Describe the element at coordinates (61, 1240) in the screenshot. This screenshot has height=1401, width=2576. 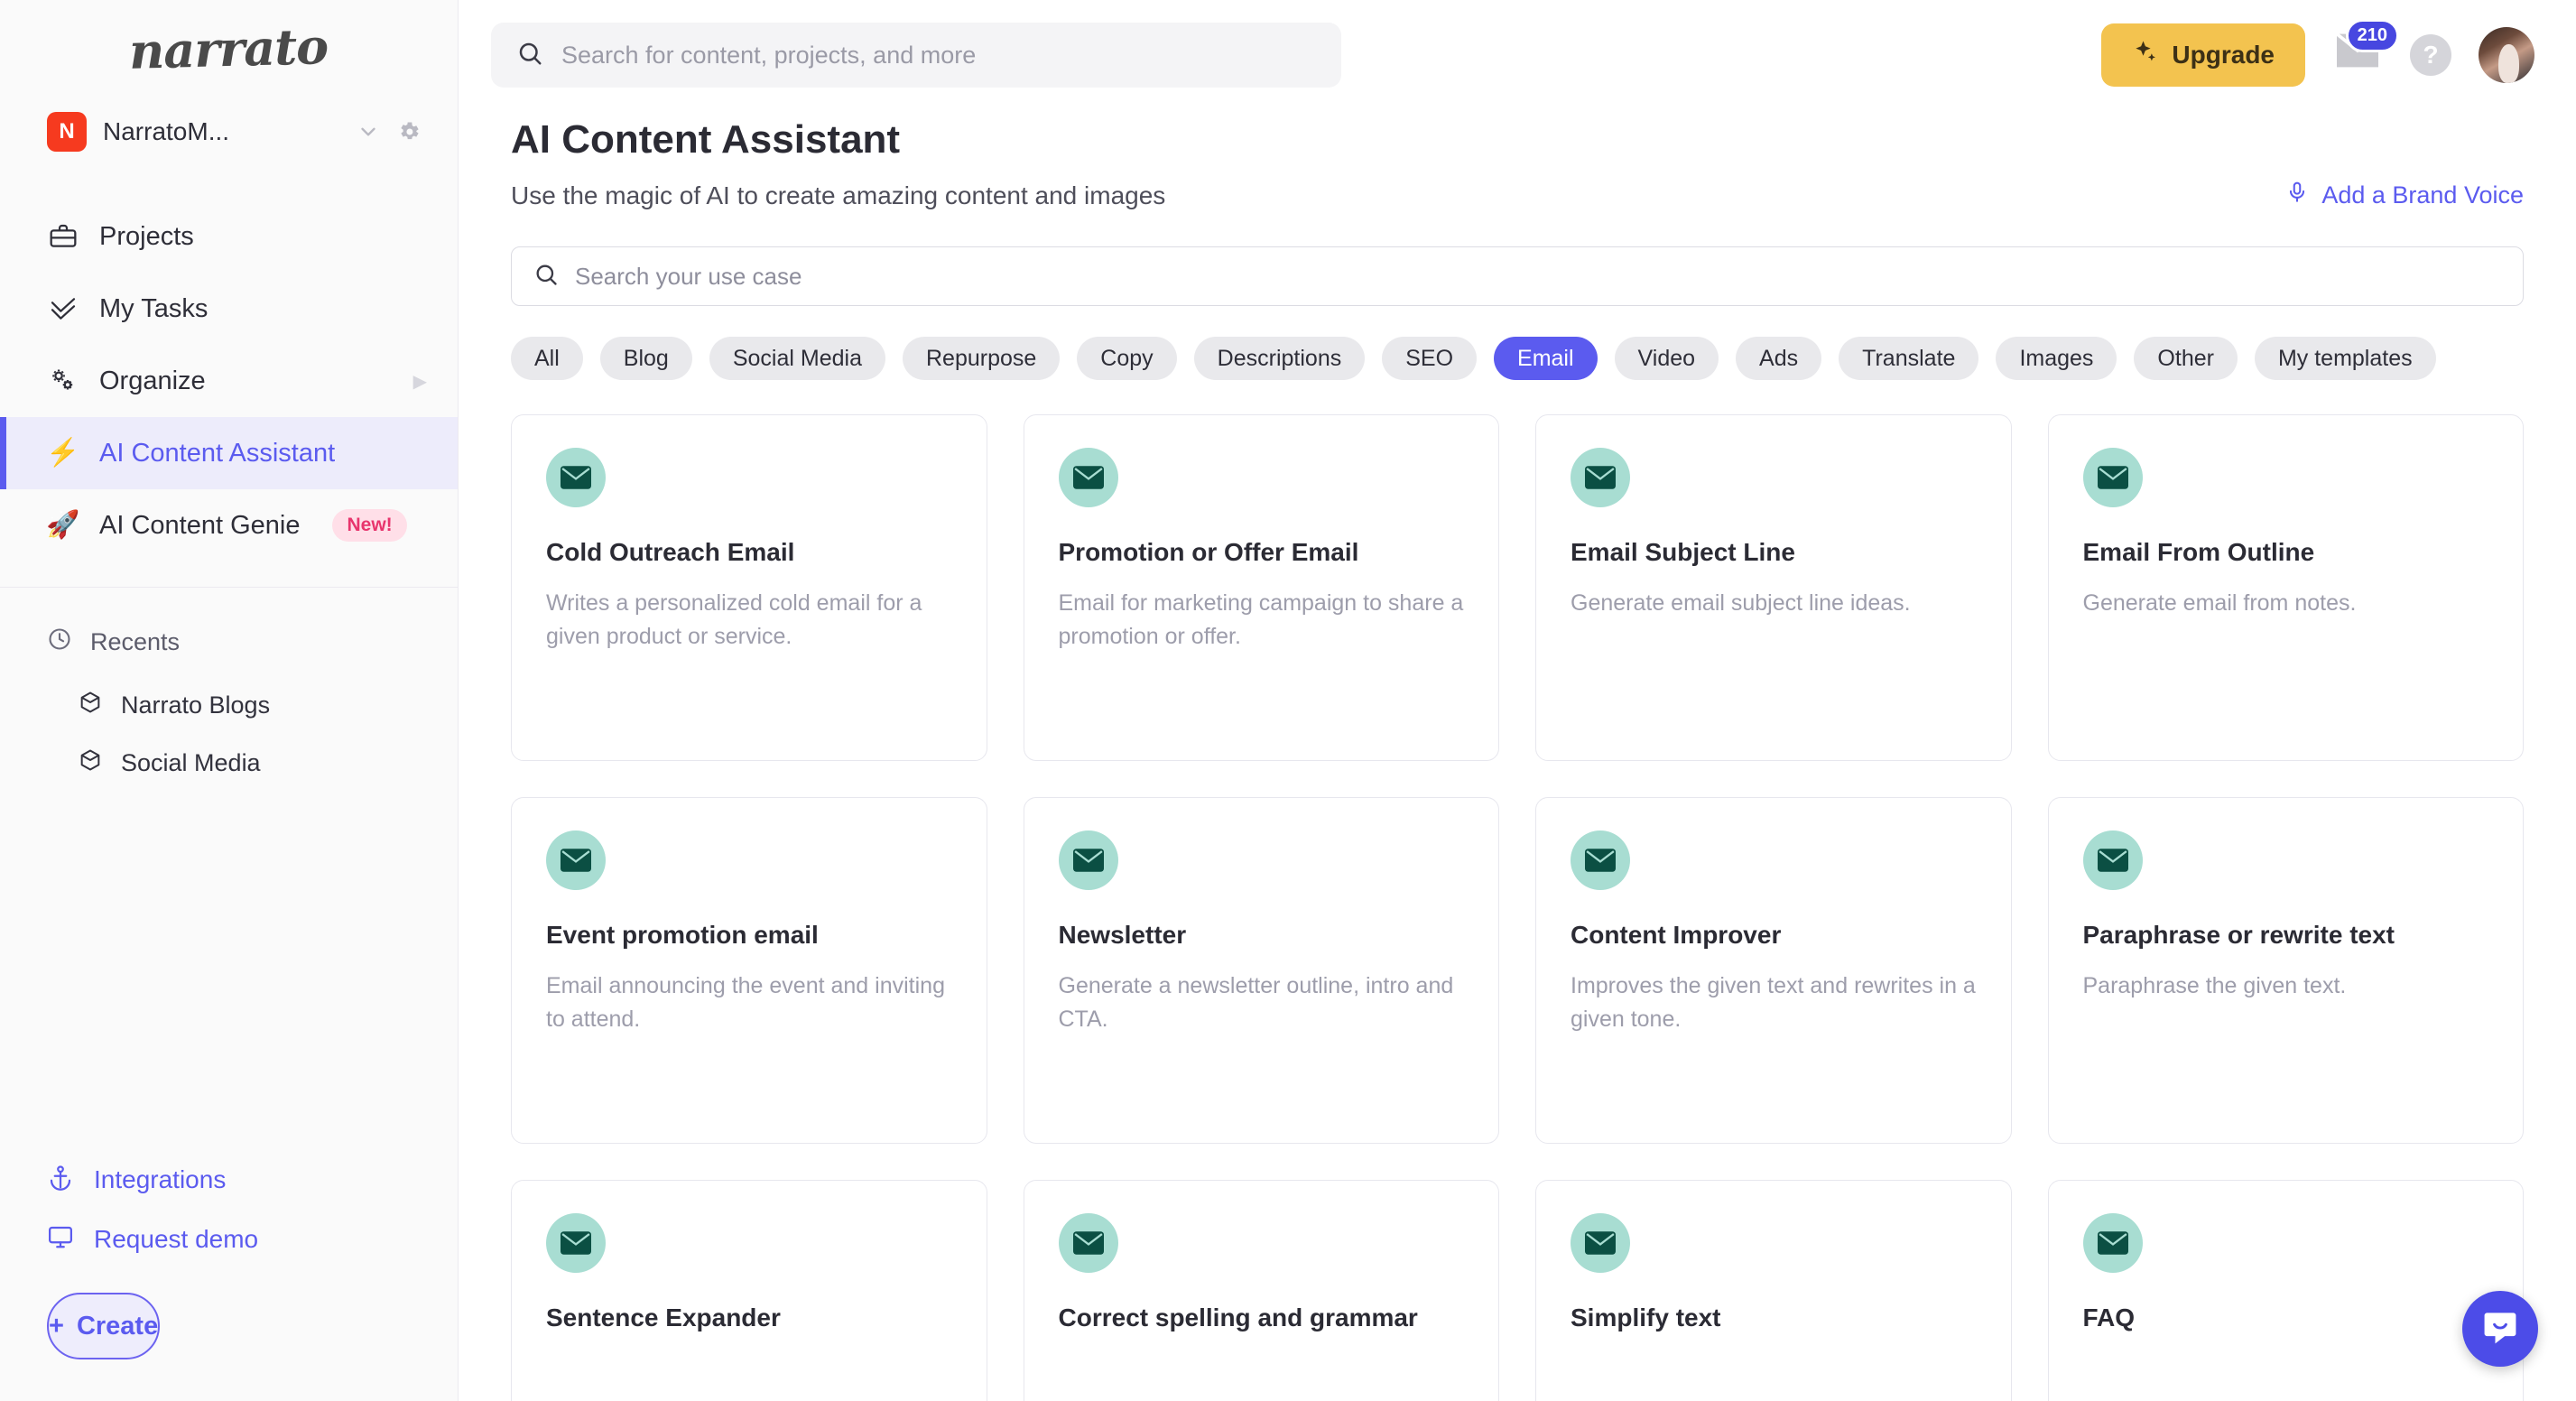
I see `monitor-icon` at that location.